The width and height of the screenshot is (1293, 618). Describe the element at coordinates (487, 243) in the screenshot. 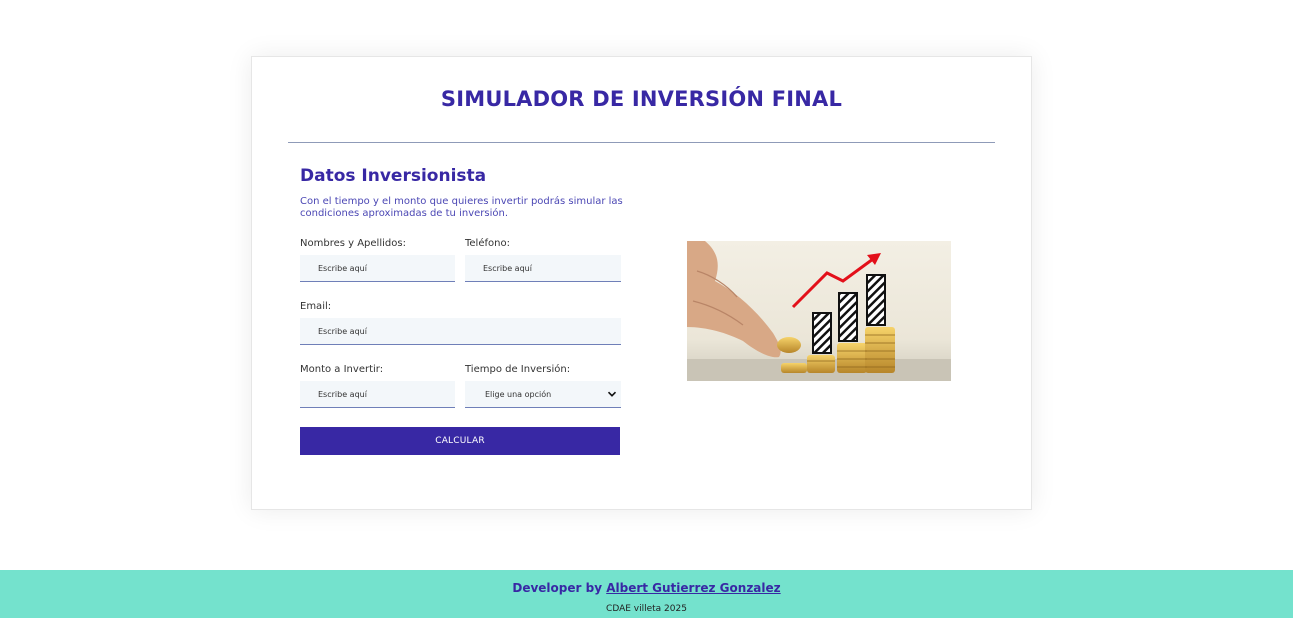

I see `phone-label: Teléfono:` at that location.